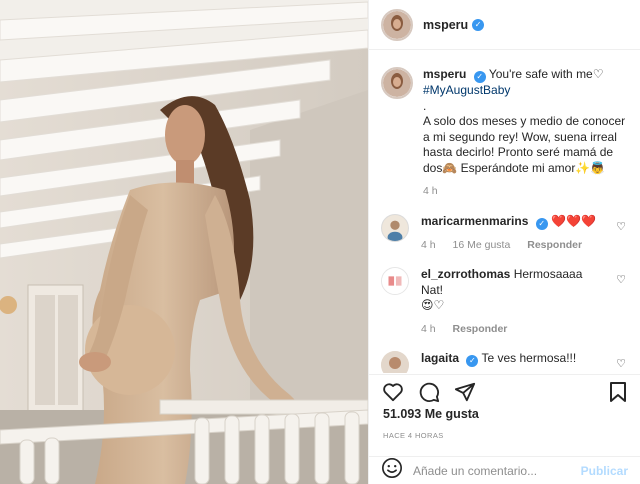 Image resolution: width=640 pixels, height=484 pixels. I want to click on comment-text: ❤️❤️❤️, so click(573, 220).